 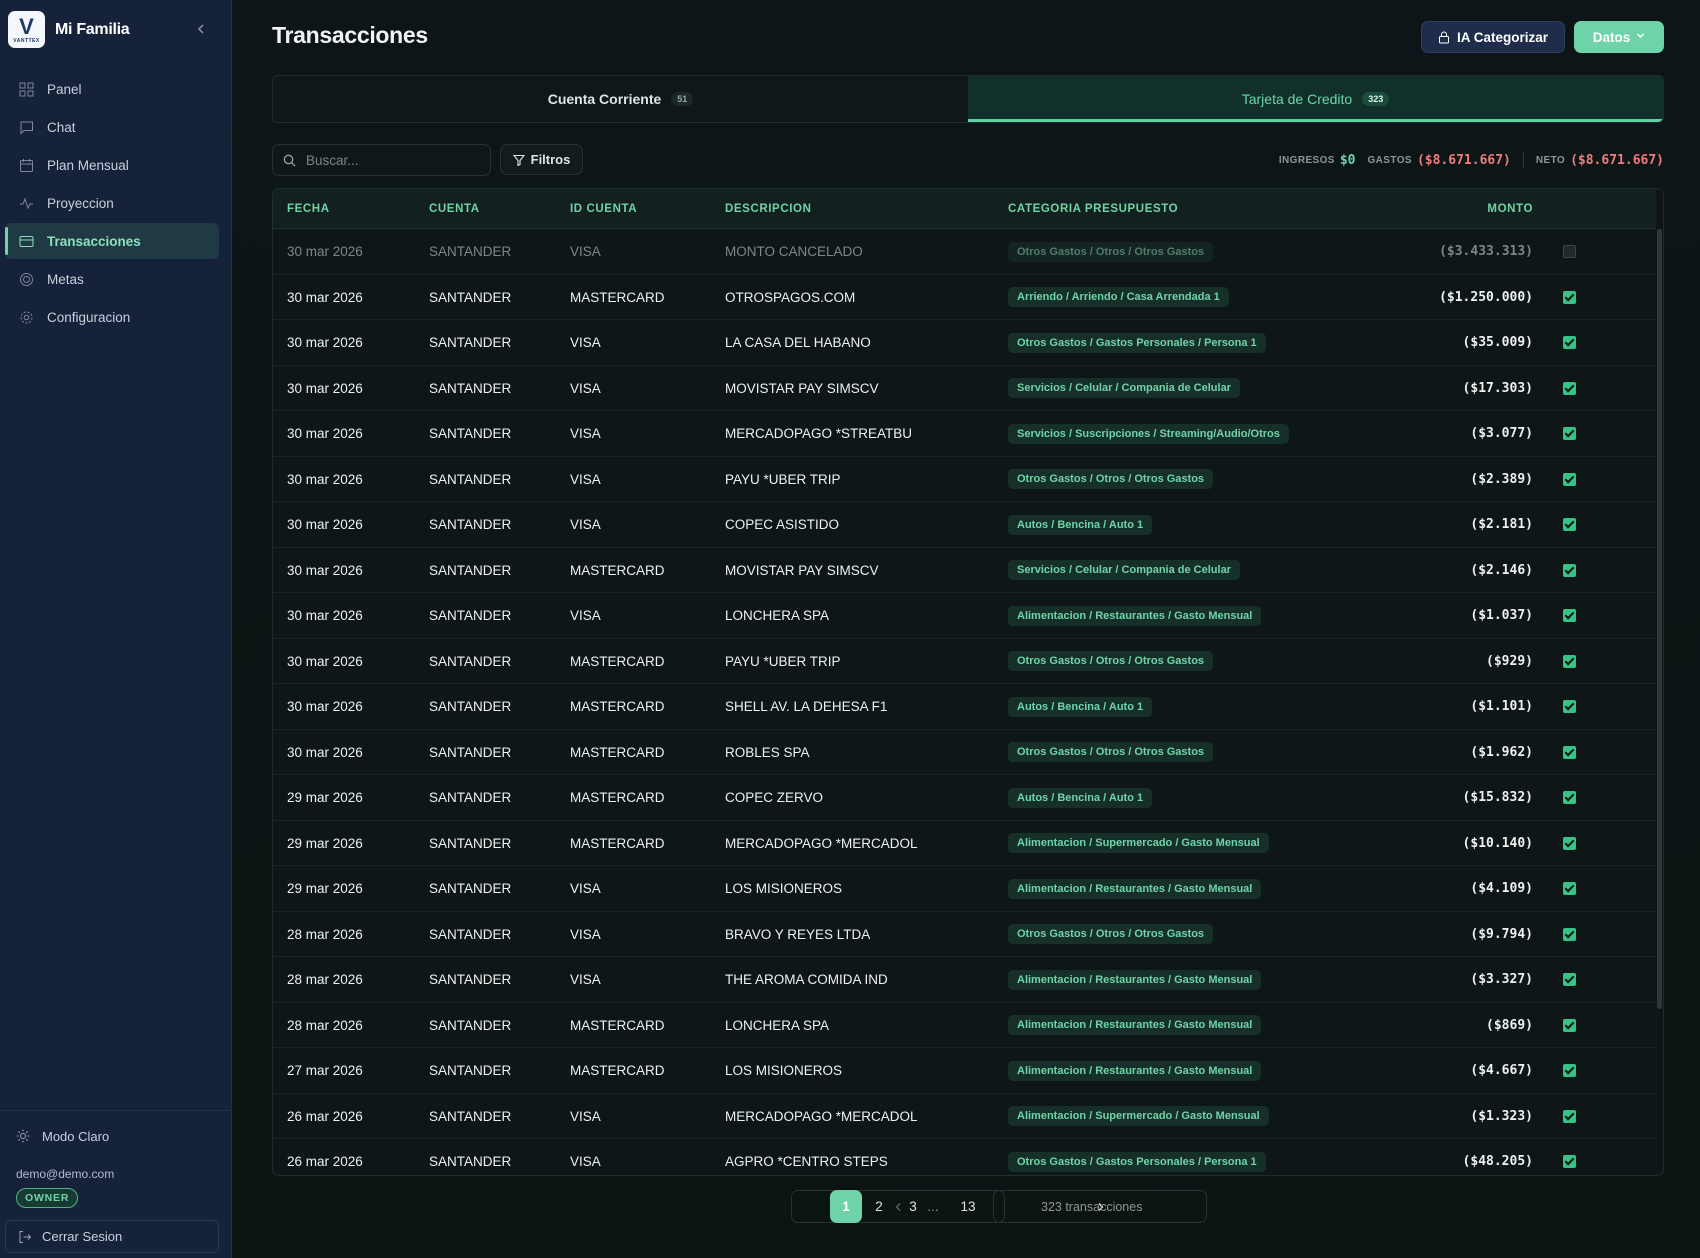 I want to click on column-header-monto: MONTO, so click(x=1493, y=209).